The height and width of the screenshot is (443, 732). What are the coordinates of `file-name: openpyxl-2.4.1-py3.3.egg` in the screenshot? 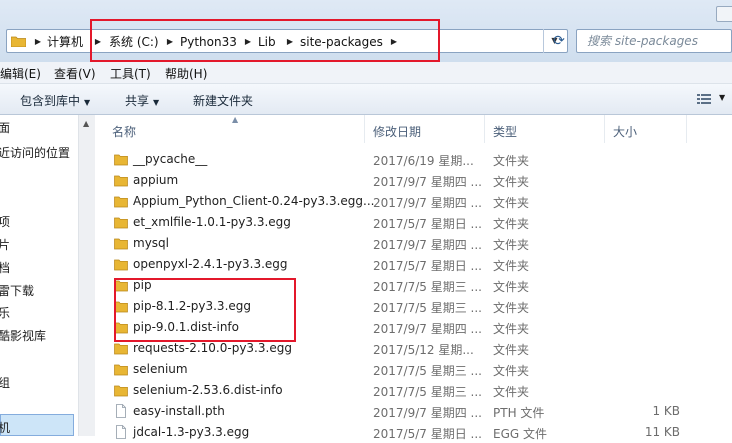 It's located at (210, 264).